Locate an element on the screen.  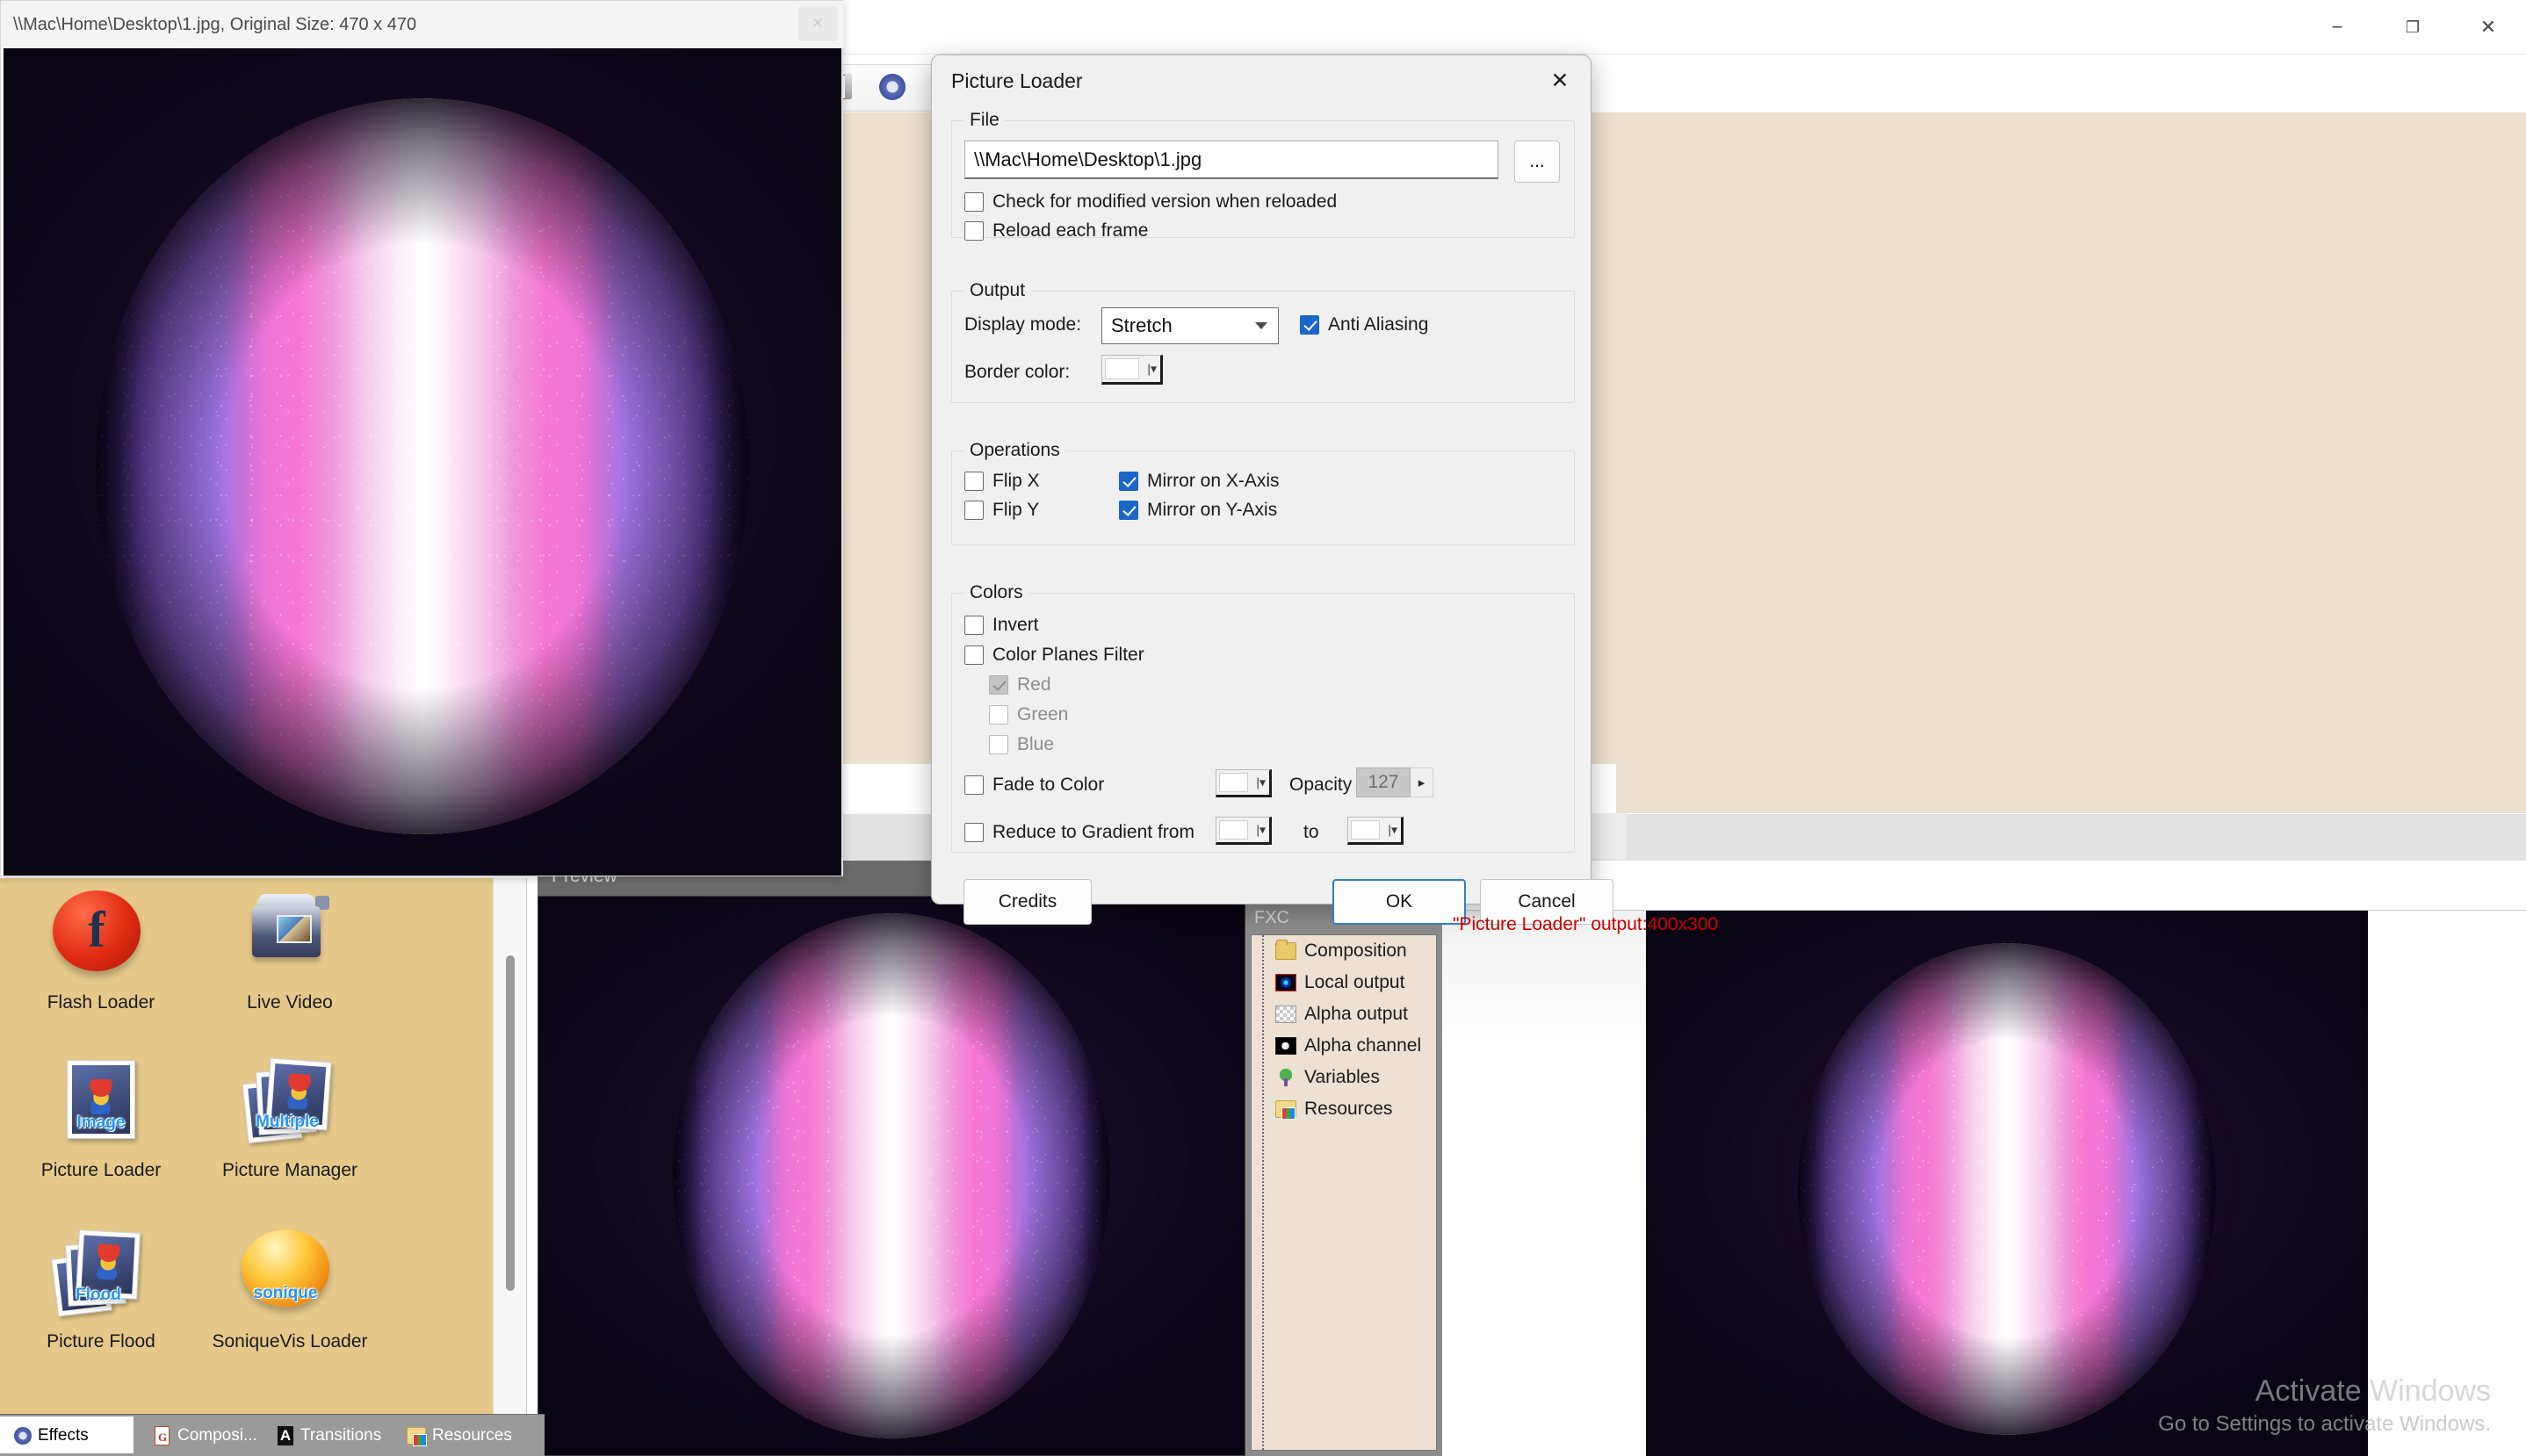
sonique-vis-loader-icon: sonique is located at coordinates (290, 1277).